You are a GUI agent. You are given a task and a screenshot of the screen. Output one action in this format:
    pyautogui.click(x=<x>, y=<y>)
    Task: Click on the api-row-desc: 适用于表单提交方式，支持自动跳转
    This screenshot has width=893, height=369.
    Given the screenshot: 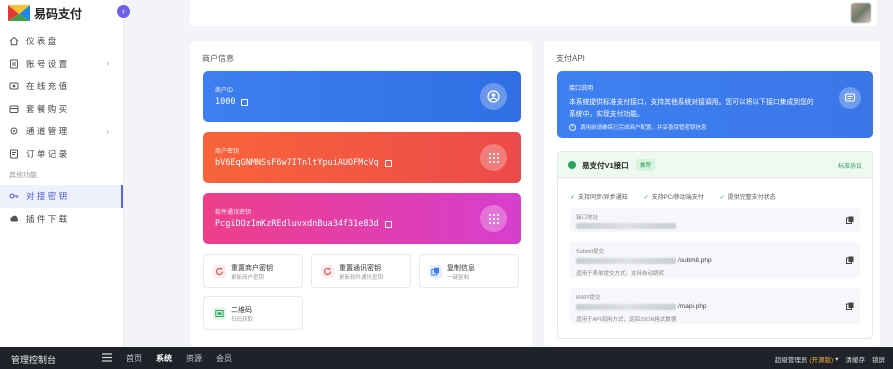 What is the action you would take?
    pyautogui.click(x=620, y=274)
    